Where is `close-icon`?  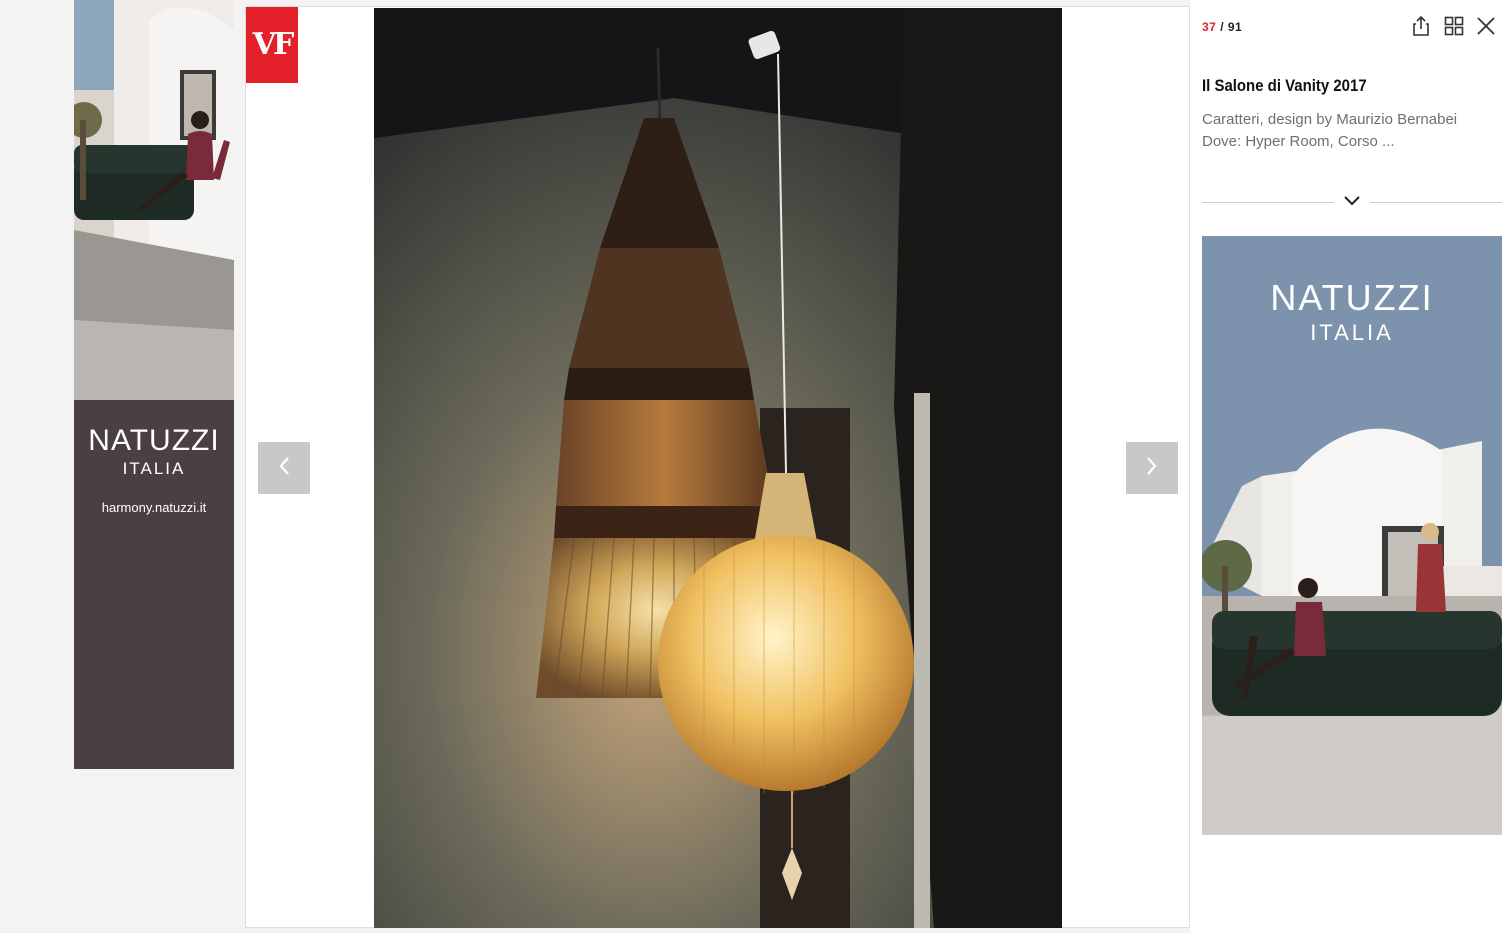
close-icon is located at coordinates (1486, 28).